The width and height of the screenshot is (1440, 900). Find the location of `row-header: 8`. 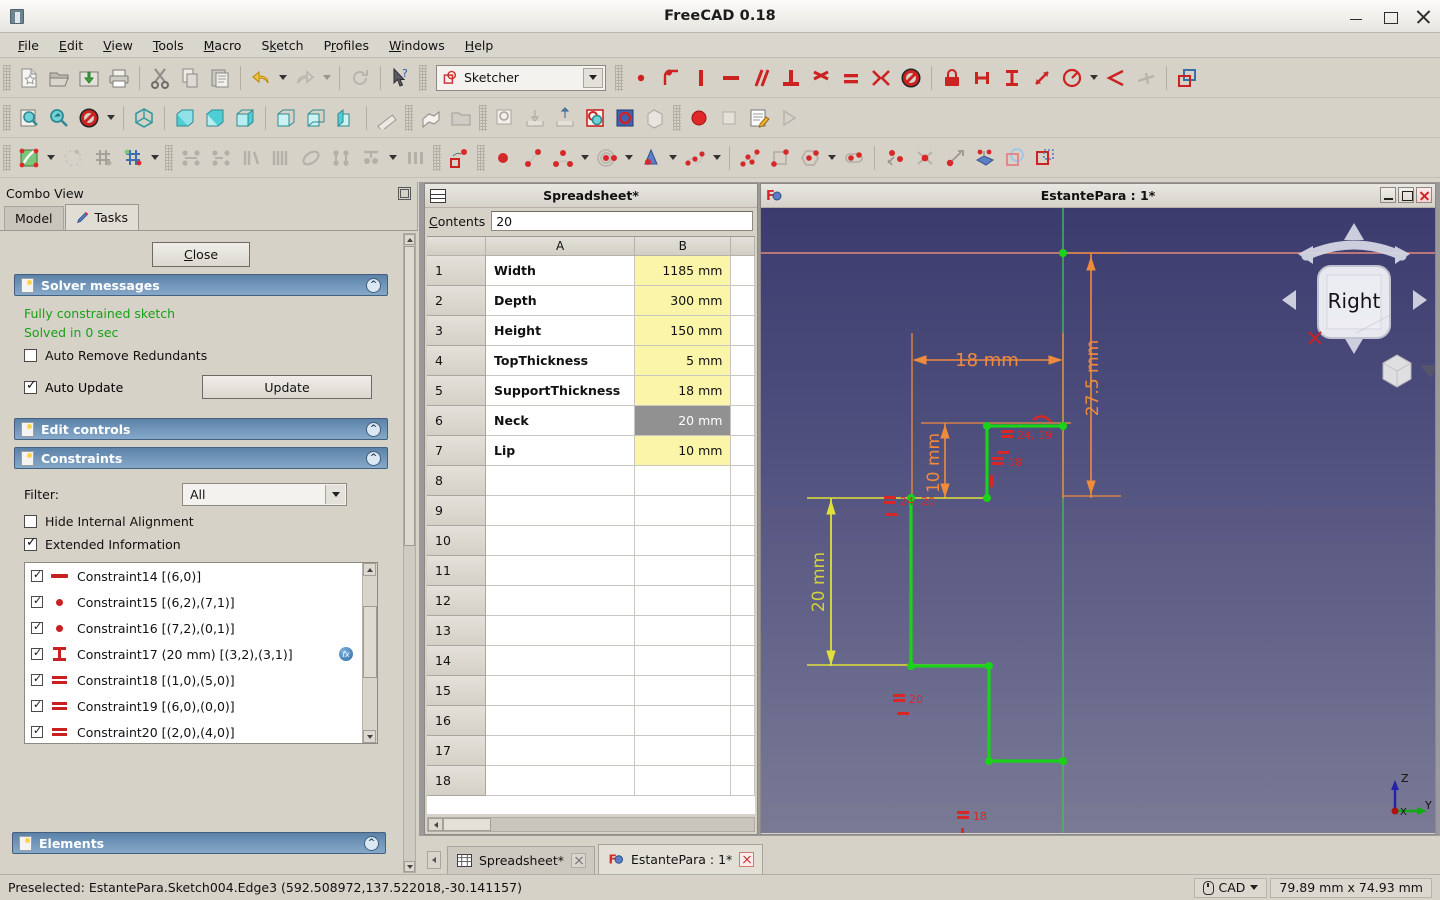

row-header: 8 is located at coordinates (456, 481).